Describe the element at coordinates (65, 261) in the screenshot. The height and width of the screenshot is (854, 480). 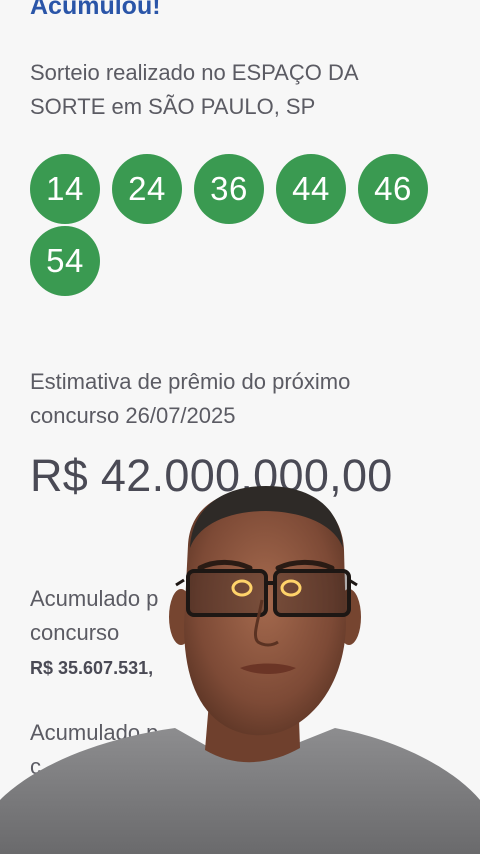
I see `number-ball: 54` at that location.